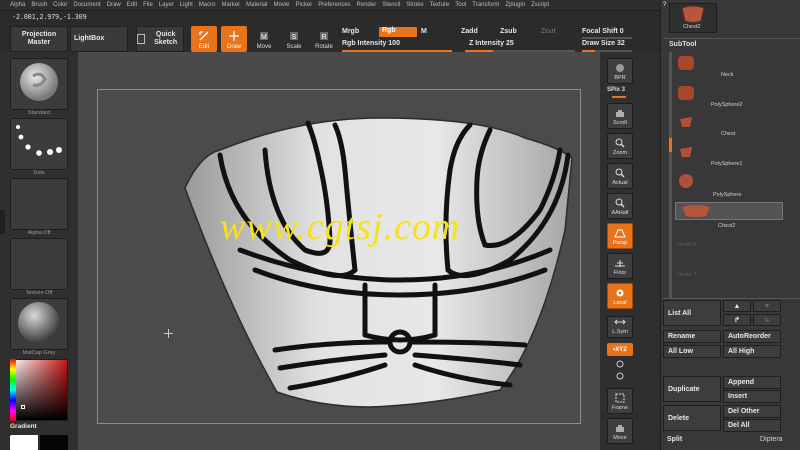 Image resolution: width=800 pixels, height=450 pixels. I want to click on persp-button: Persp, so click(620, 236).